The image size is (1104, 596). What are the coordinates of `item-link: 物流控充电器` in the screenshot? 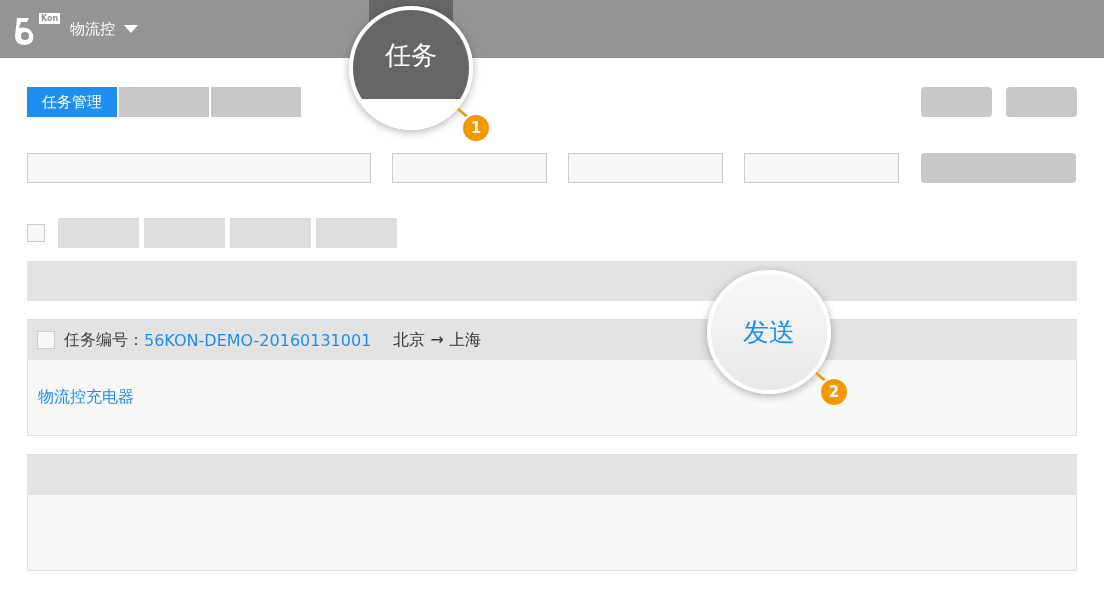 It's located at (86, 397).